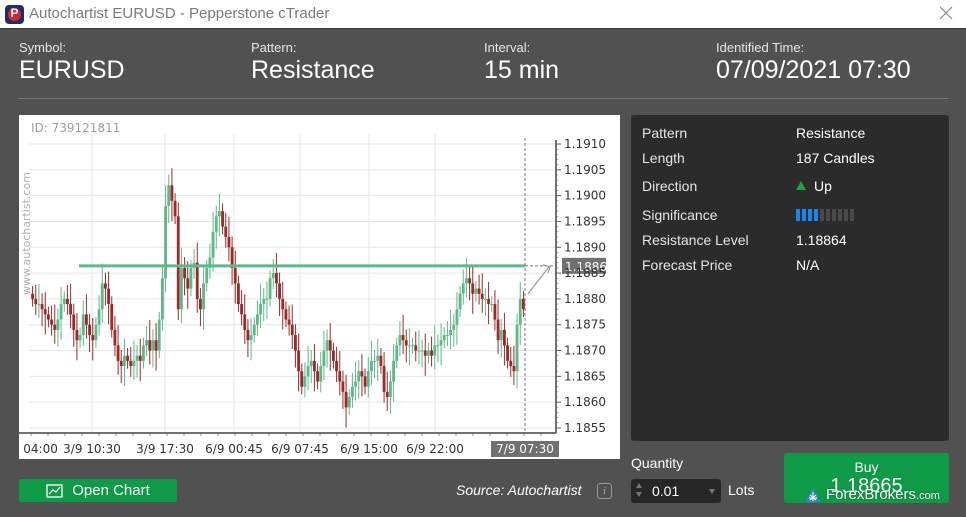  What do you see at coordinates (585, 221) in the screenshot?
I see `y-tick-label: 1.1895` at bounding box center [585, 221].